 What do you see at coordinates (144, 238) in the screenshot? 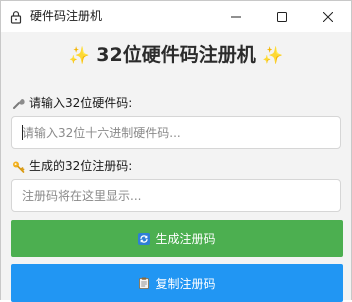
I see `refresh-icon` at bounding box center [144, 238].